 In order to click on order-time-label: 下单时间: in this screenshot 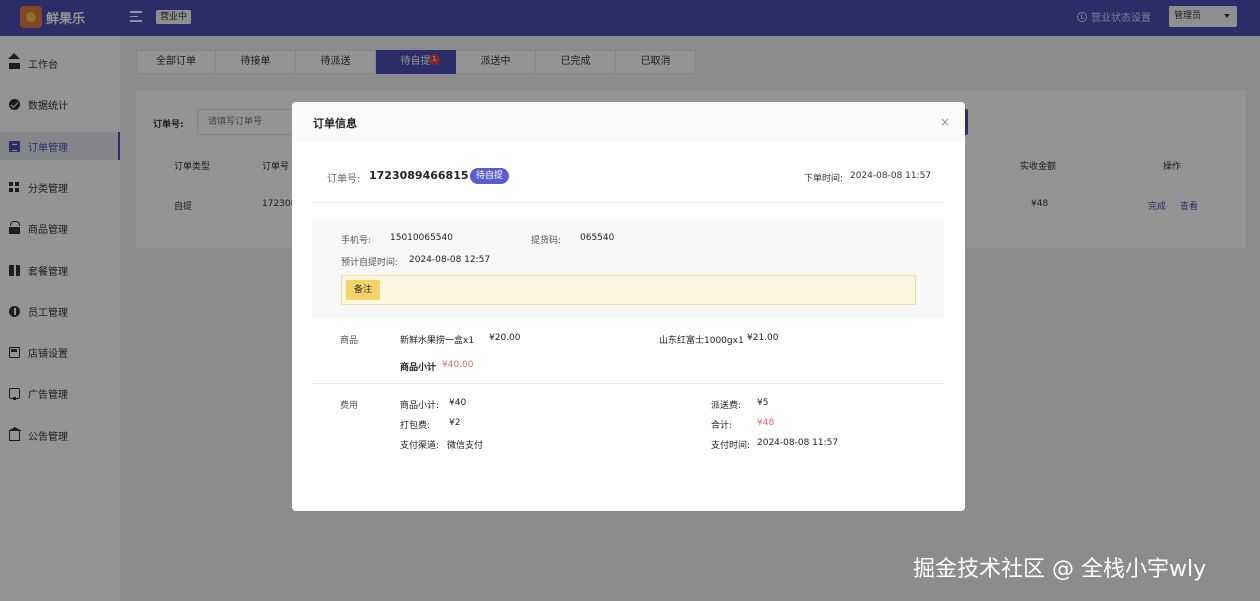, I will do `click(824, 179)`.